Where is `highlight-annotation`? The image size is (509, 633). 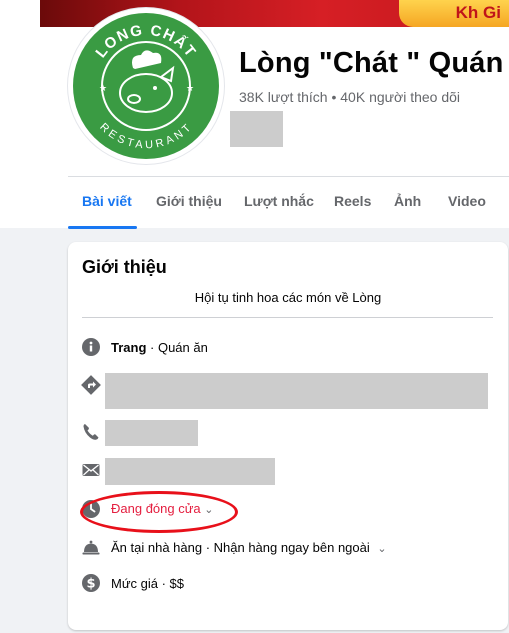 highlight-annotation is located at coordinates (159, 512).